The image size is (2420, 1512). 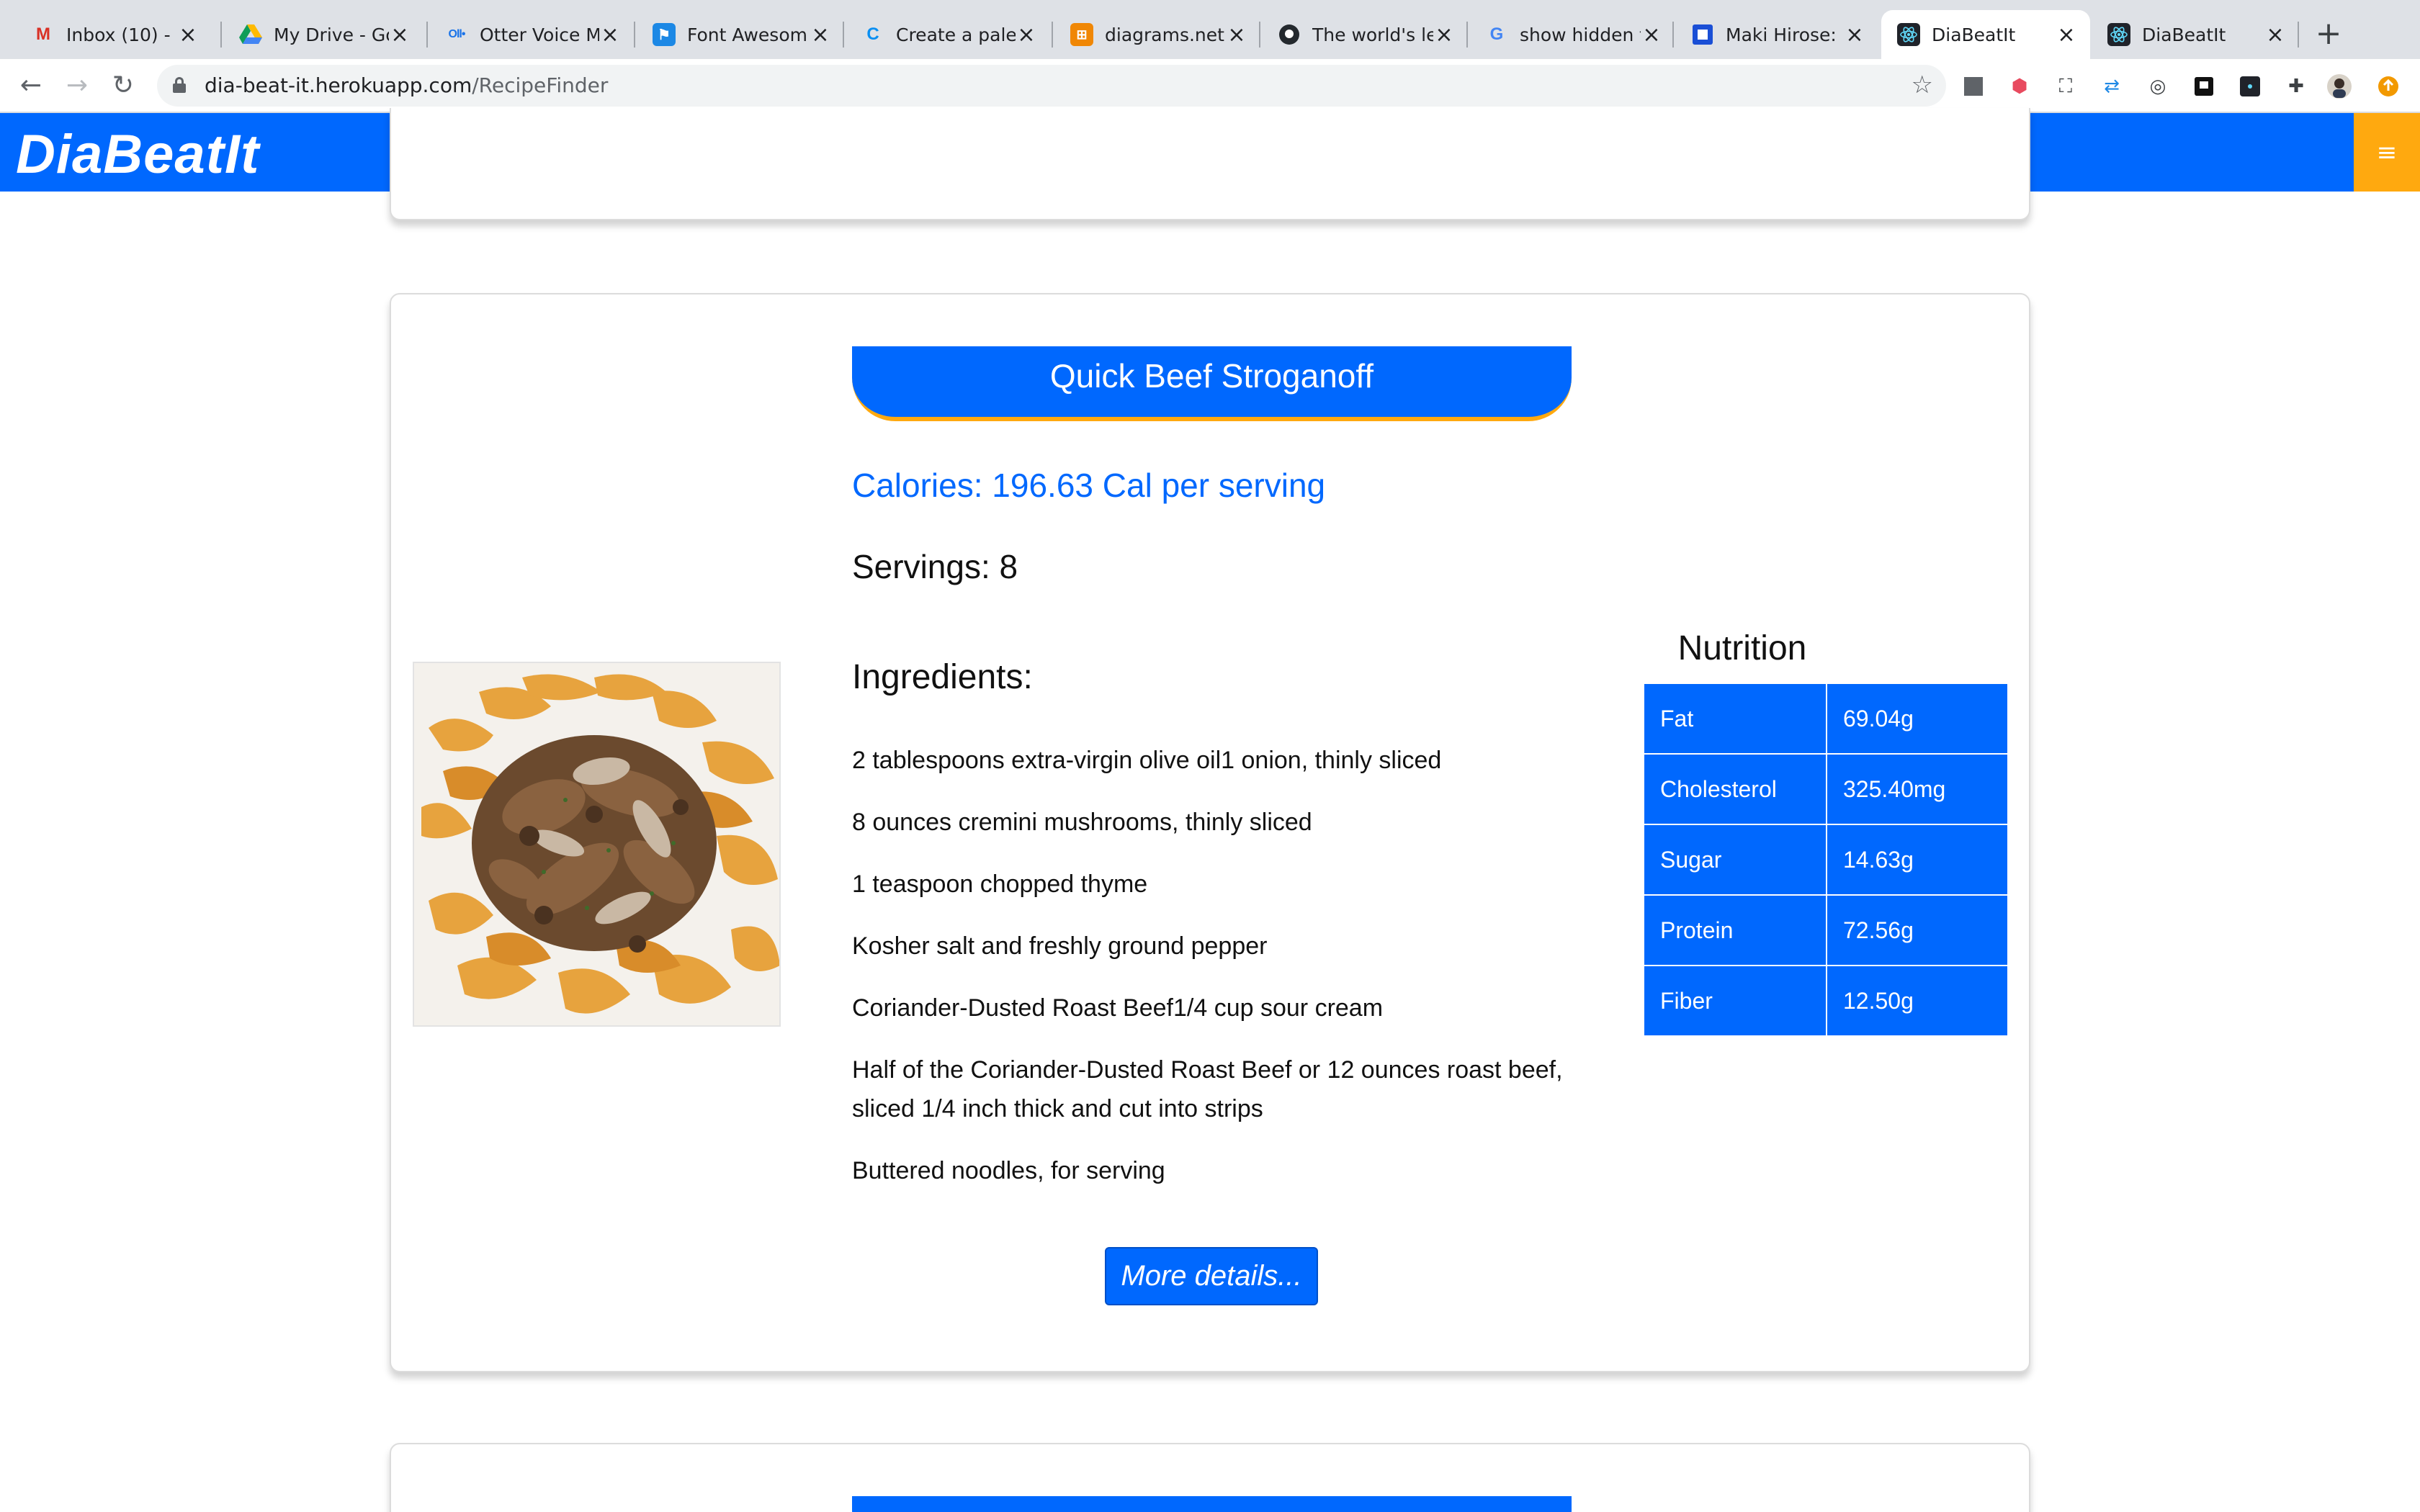 What do you see at coordinates (1917, 860) in the screenshot?
I see `nutrient-value: 14.63g` at bounding box center [1917, 860].